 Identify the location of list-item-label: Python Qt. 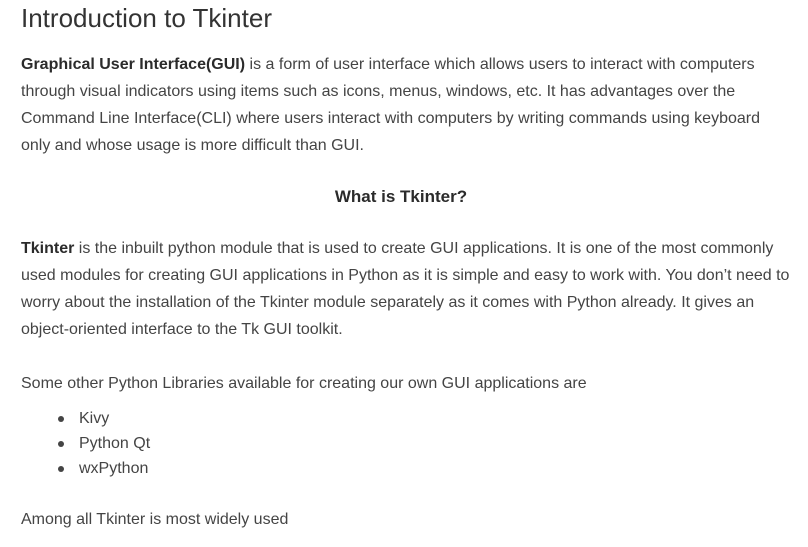
(115, 443).